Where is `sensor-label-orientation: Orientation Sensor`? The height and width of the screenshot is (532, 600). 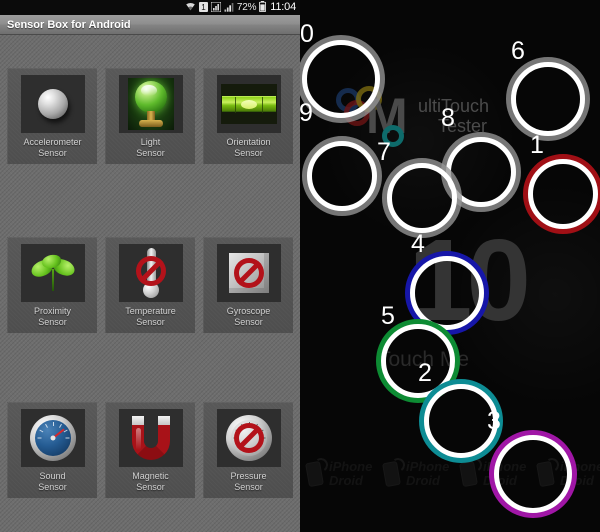
sensor-label-orientation: Orientation Sensor is located at coordinates (248, 148).